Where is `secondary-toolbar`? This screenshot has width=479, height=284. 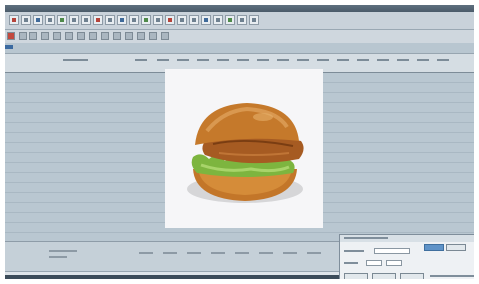 secondary-toolbar is located at coordinates (239, 36).